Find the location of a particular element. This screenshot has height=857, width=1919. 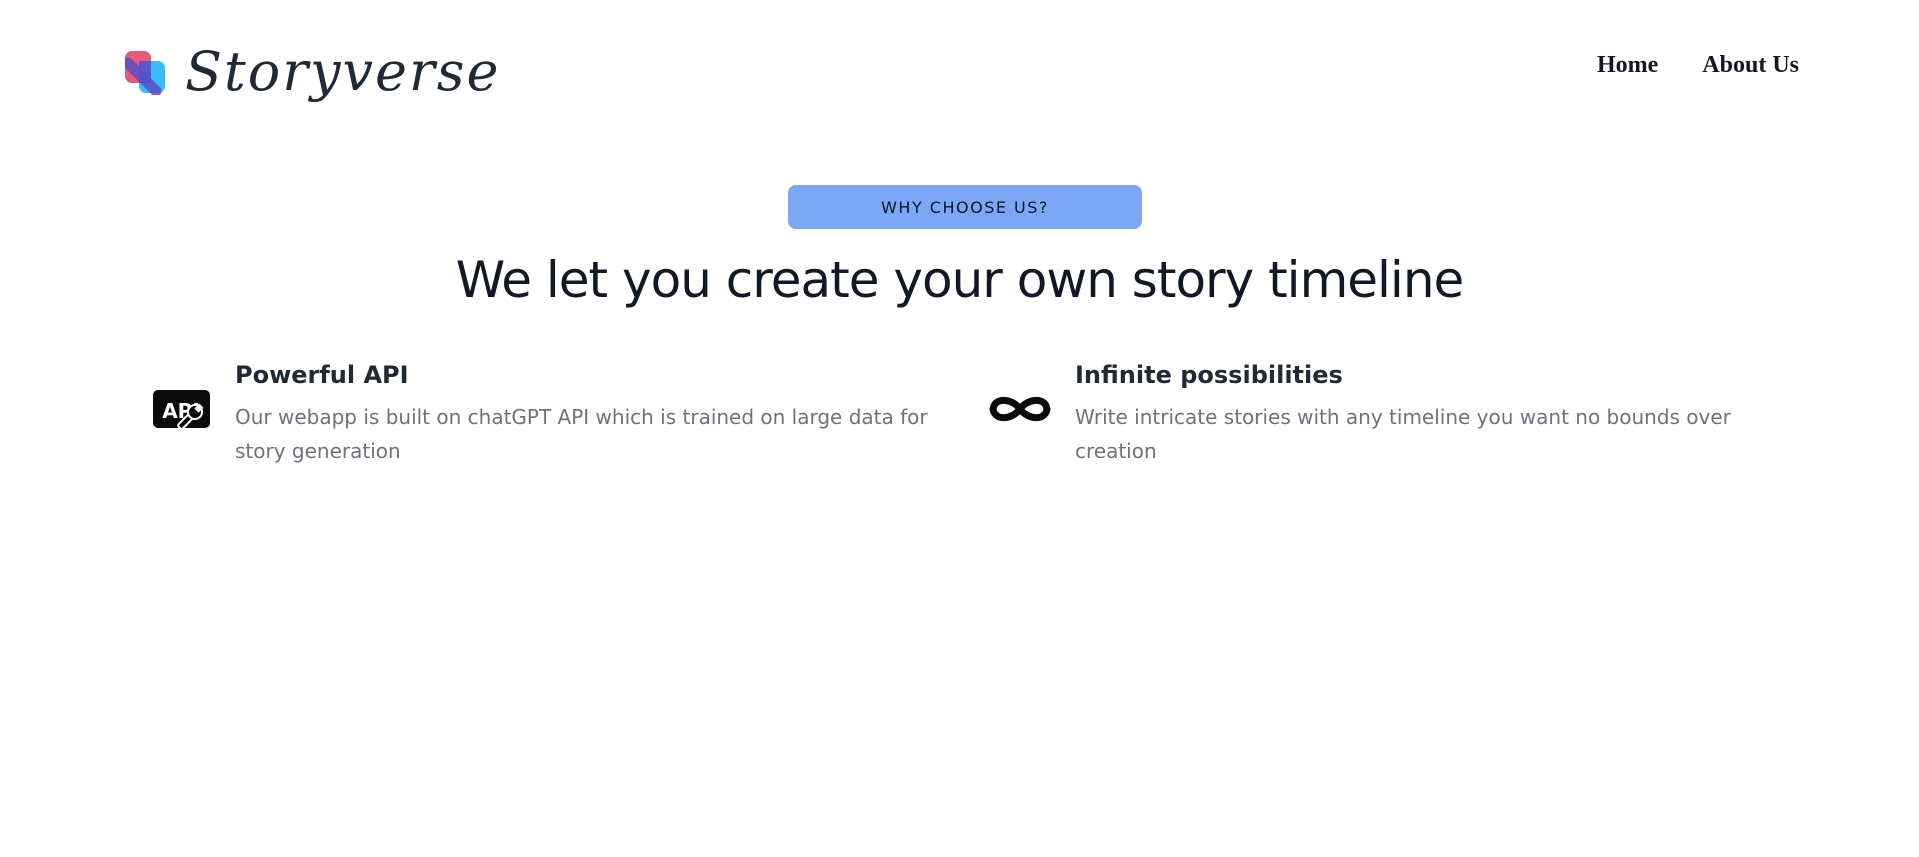

brand-home-link: Storyverse is located at coordinates (312, 72).